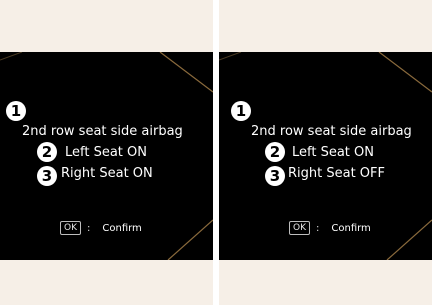 The width and height of the screenshot is (432, 305). What do you see at coordinates (107, 173) in the screenshot?
I see `right-seat-status: Right Seat ON` at bounding box center [107, 173].